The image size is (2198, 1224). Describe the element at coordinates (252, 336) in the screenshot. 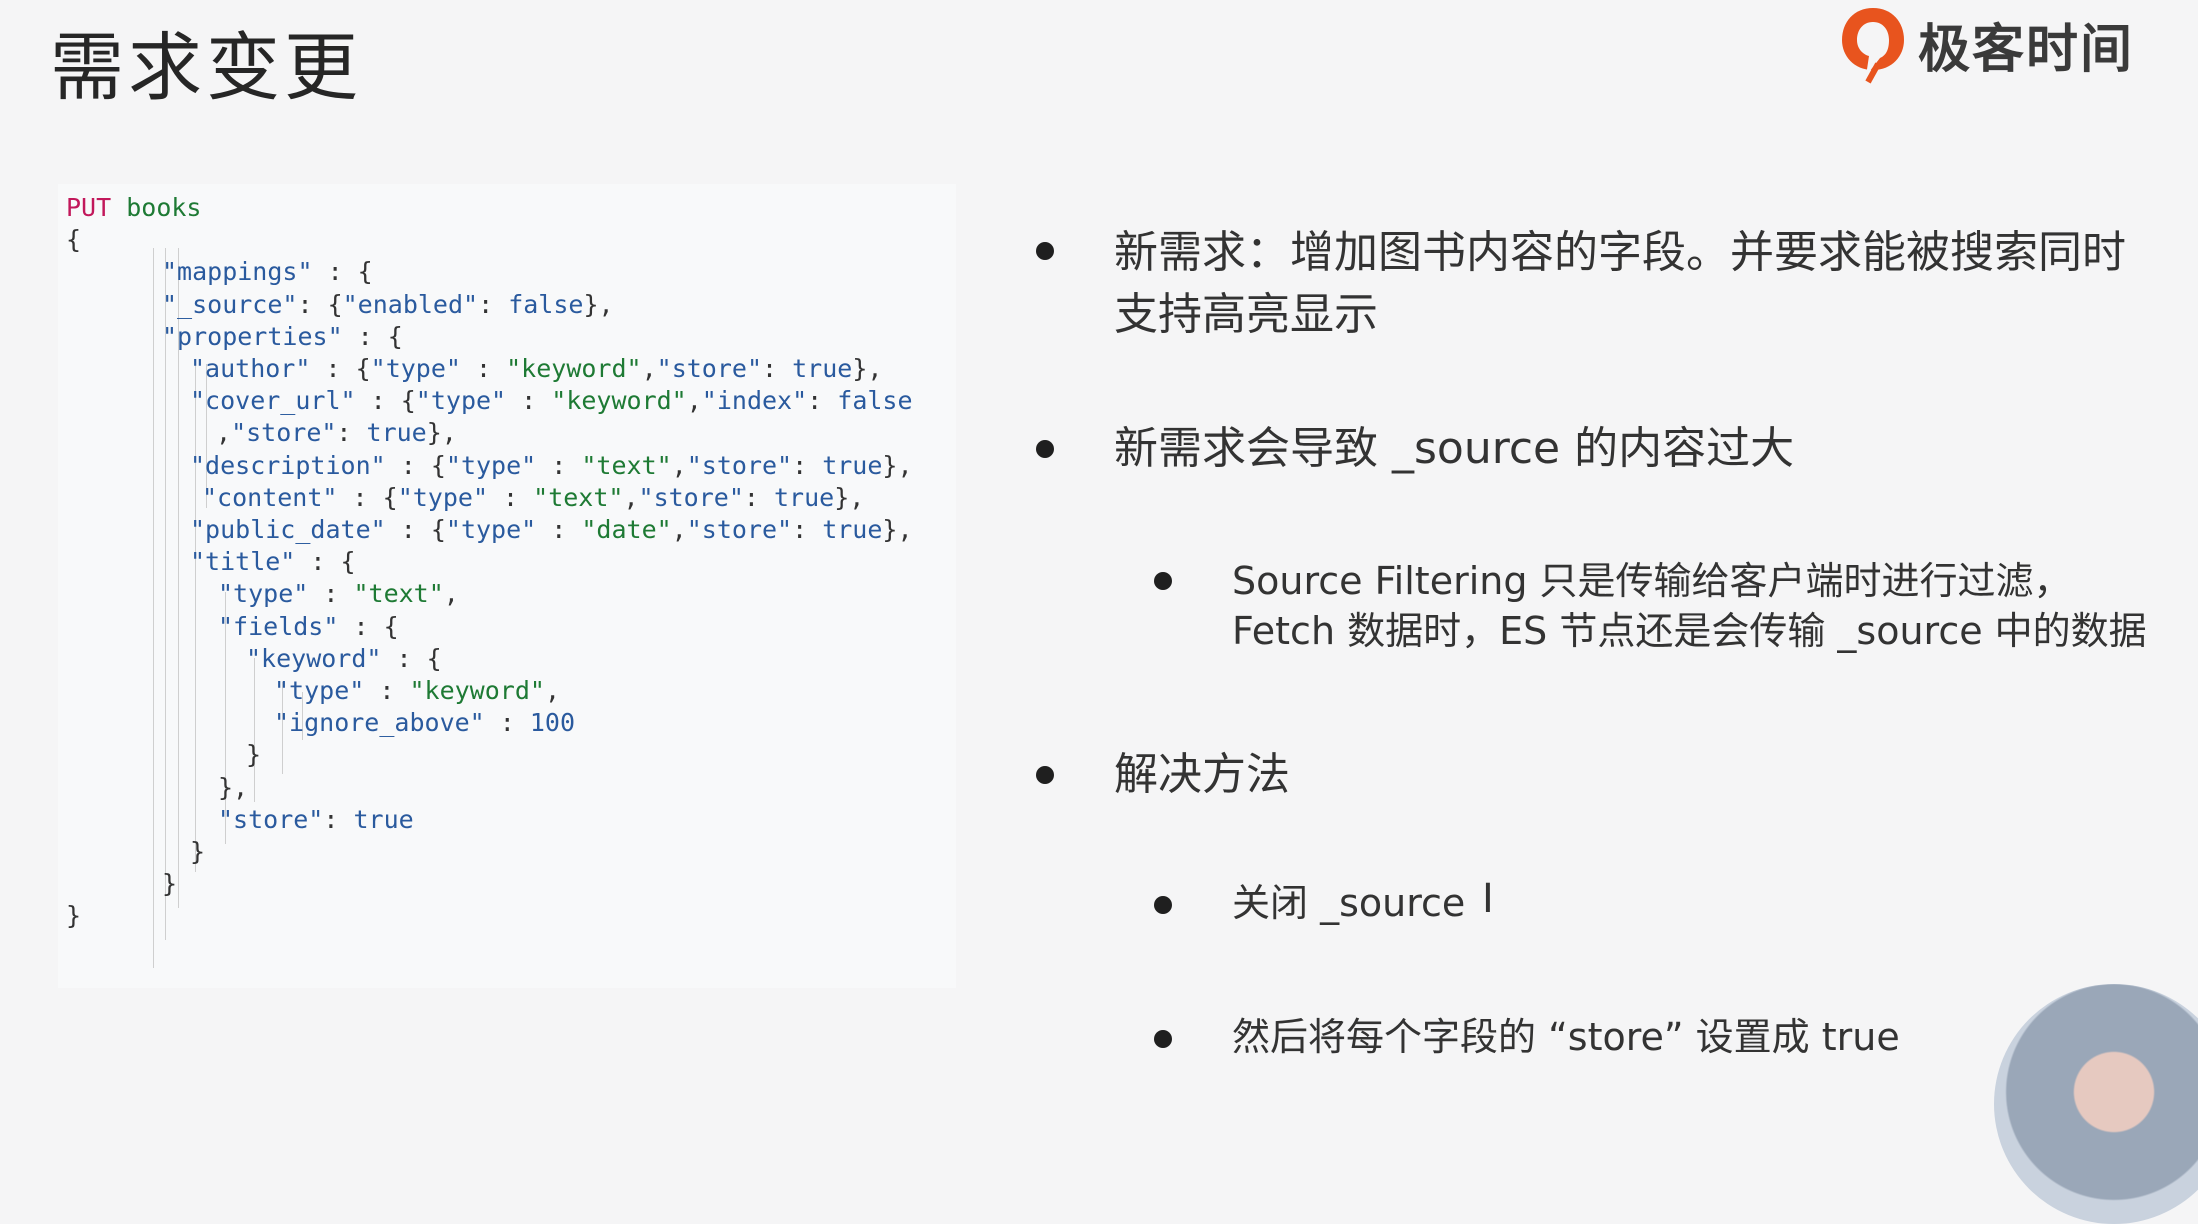

I see `code-token: "properties"` at that location.